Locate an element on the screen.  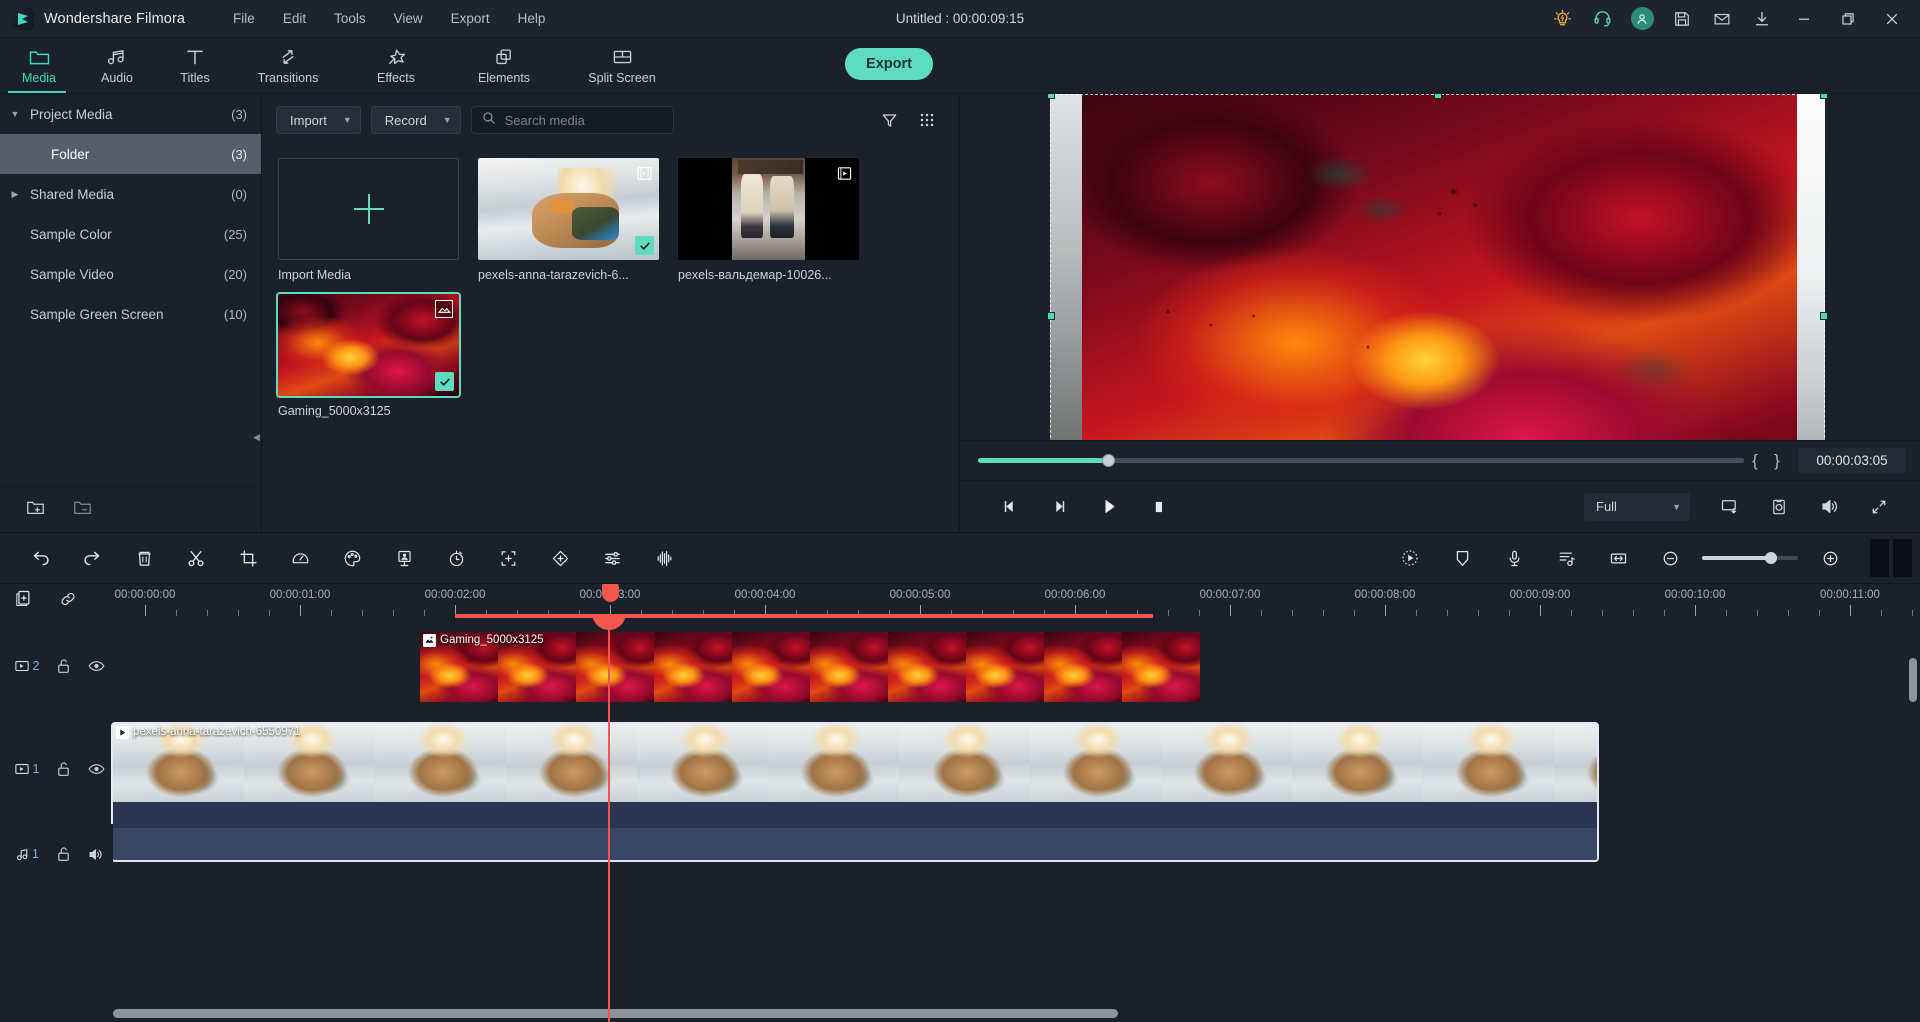
maximize-icon is located at coordinates (1848, 19).